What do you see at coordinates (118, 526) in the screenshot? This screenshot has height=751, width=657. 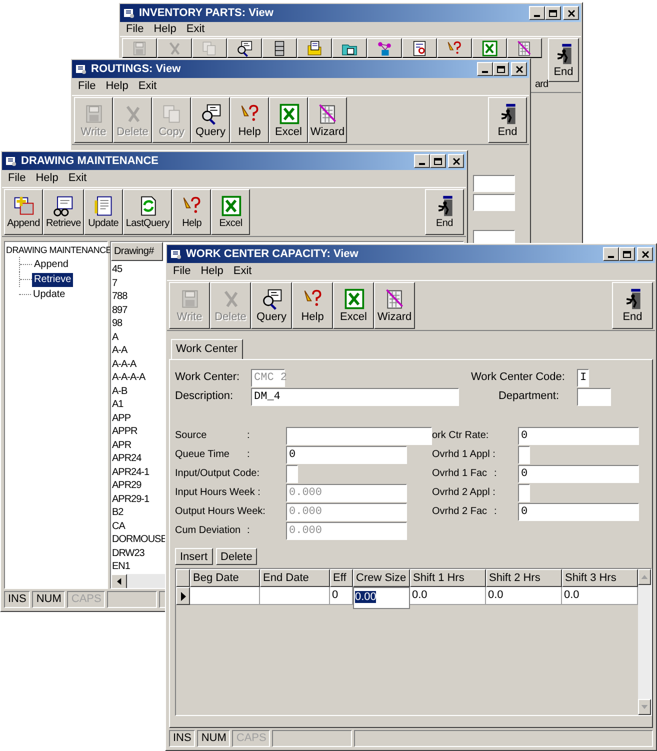 I see `list-item: CA` at bounding box center [118, 526].